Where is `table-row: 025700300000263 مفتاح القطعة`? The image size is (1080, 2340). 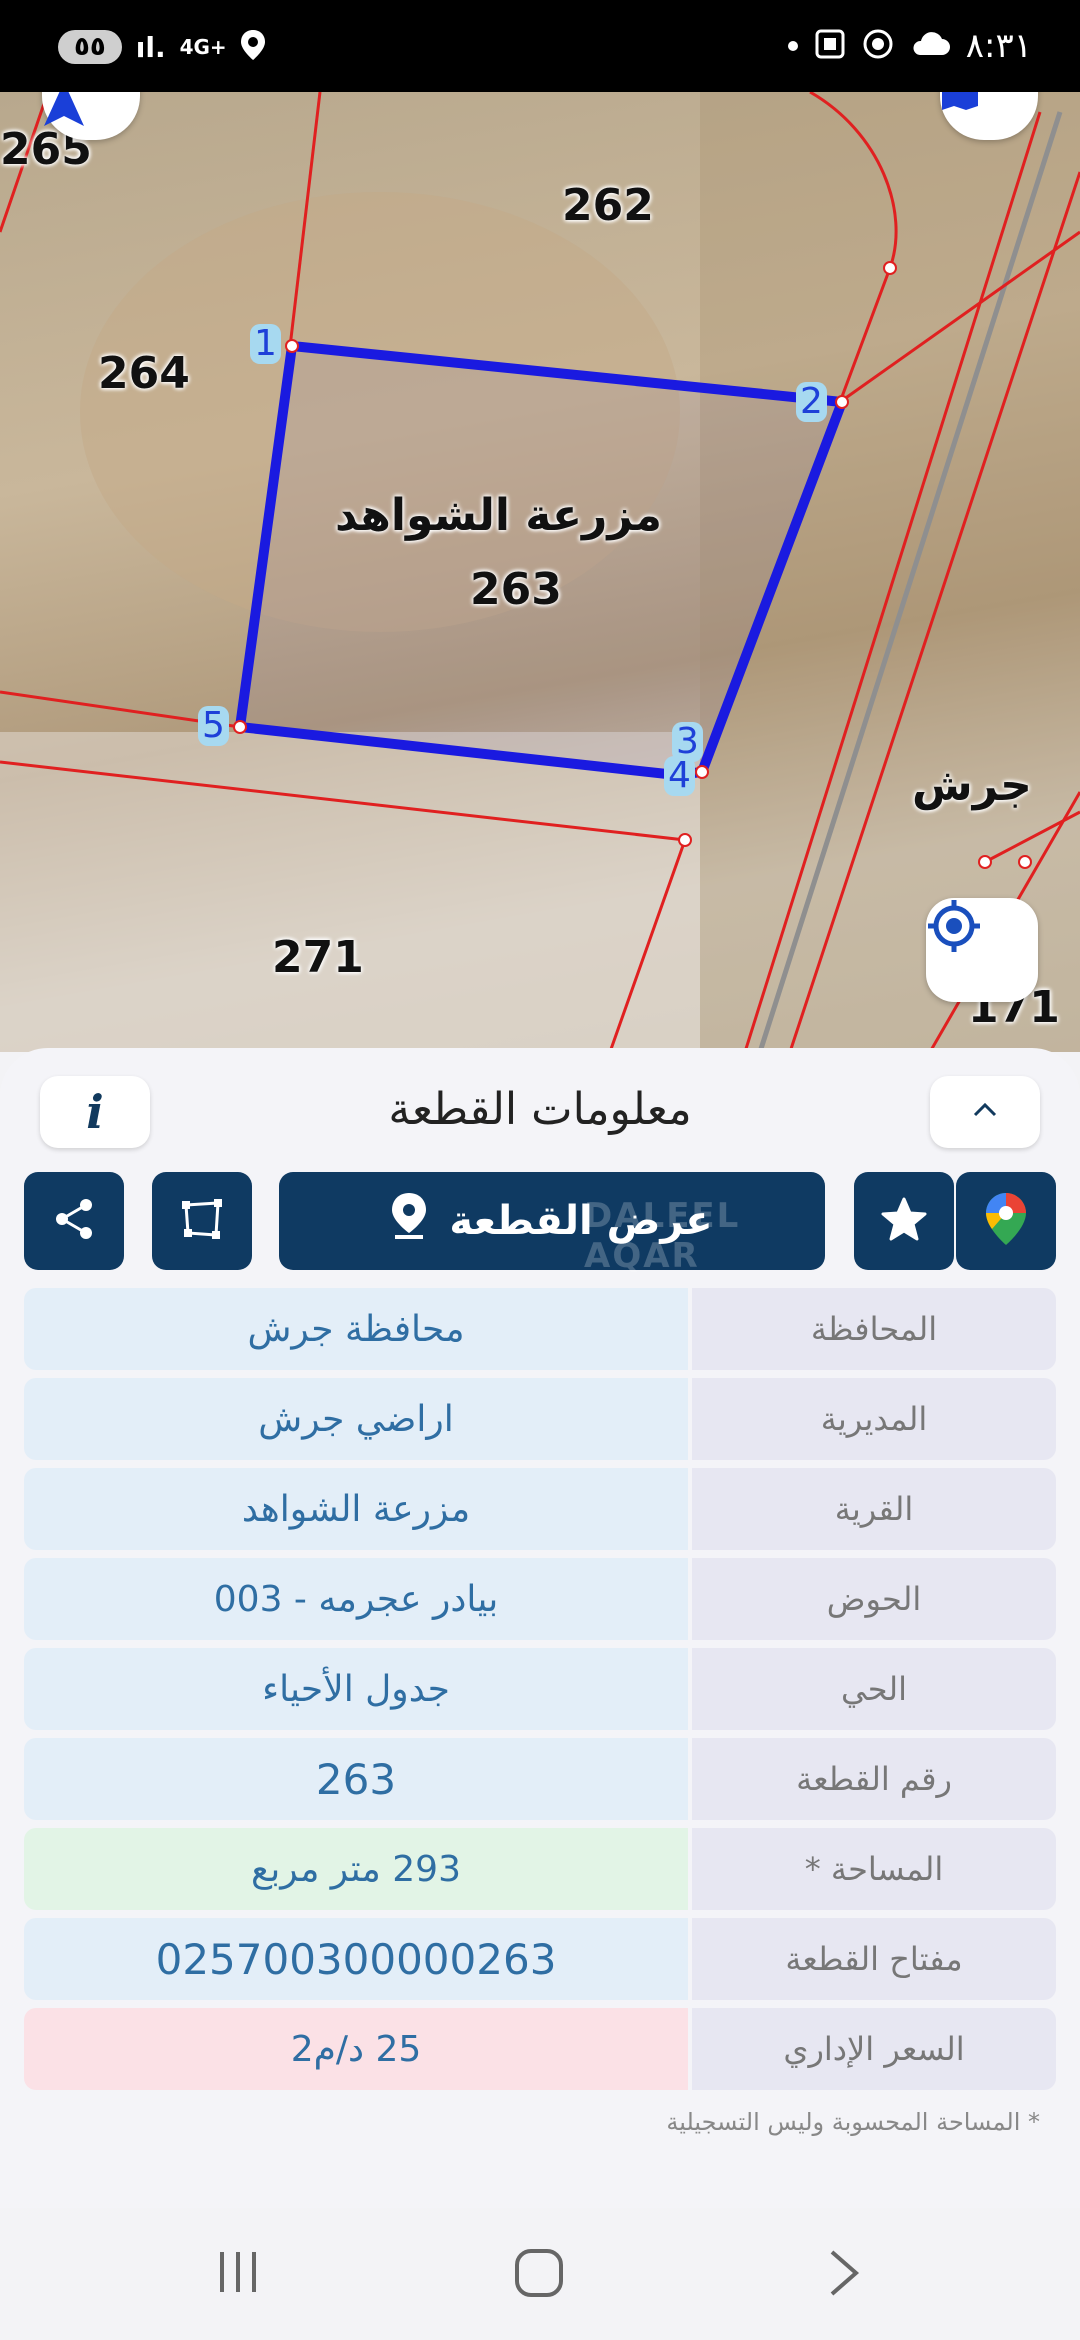 table-row: 025700300000263 مفتاح القطعة is located at coordinates (540, 1959).